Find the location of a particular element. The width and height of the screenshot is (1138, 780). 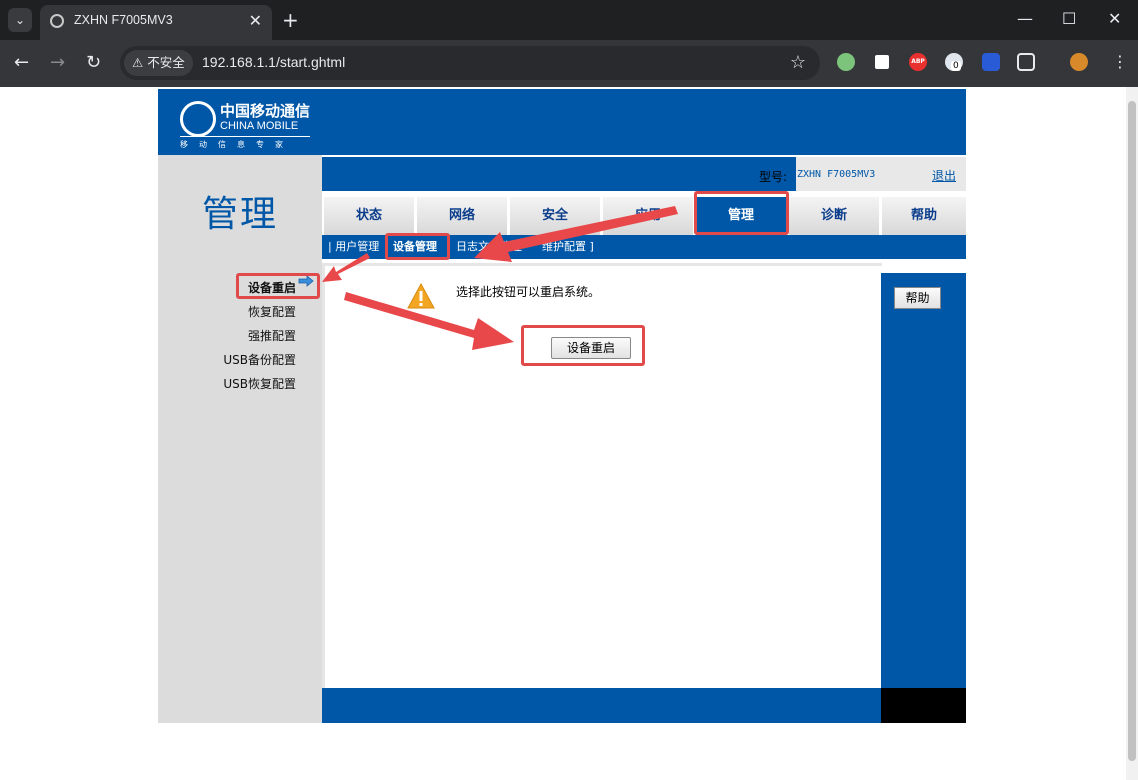

extension-owl-icon is located at coordinates (882, 62).